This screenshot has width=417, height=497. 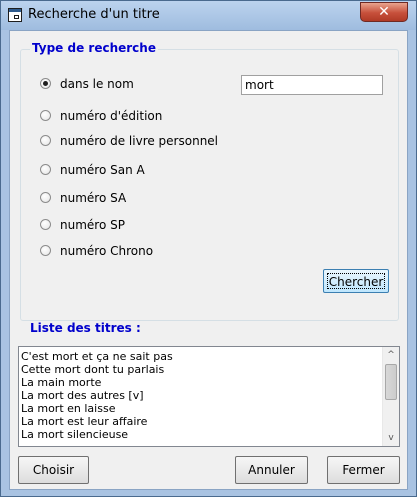 What do you see at coordinates (200, 434) in the screenshot?
I see `list-item: La mort silencieuse` at bounding box center [200, 434].